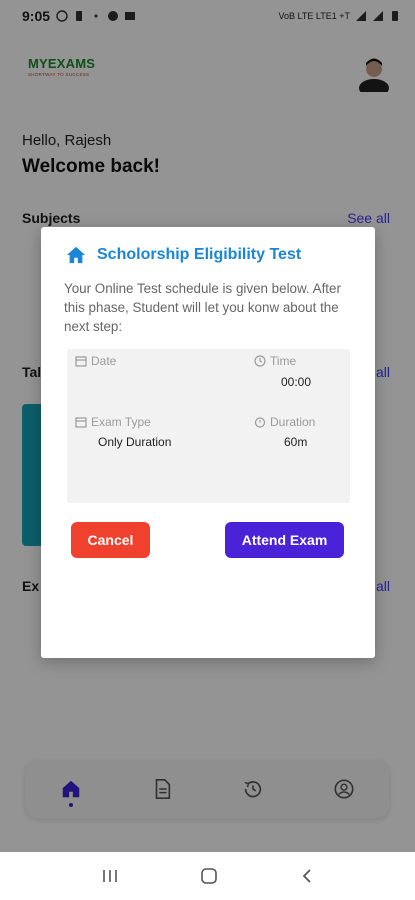 The width and height of the screenshot is (415, 900). I want to click on timer-icon, so click(260, 422).